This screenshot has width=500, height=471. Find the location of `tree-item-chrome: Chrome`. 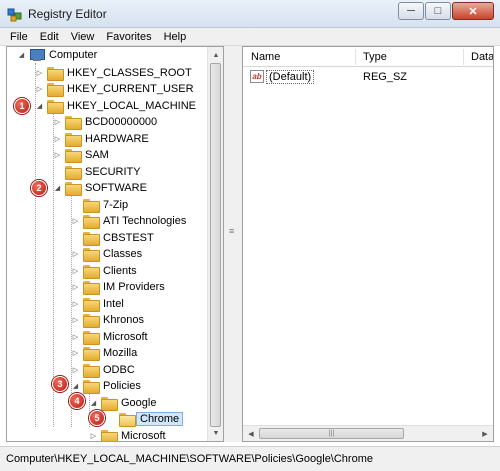

tree-item-chrome: Chrome is located at coordinates (145, 419).